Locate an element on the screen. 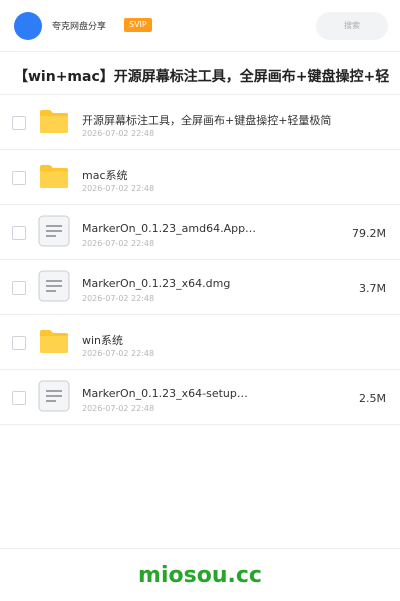  file-name: 开源屏幕标注工具，全屏画布+键盘操控+轻量极简 is located at coordinates (227, 120).